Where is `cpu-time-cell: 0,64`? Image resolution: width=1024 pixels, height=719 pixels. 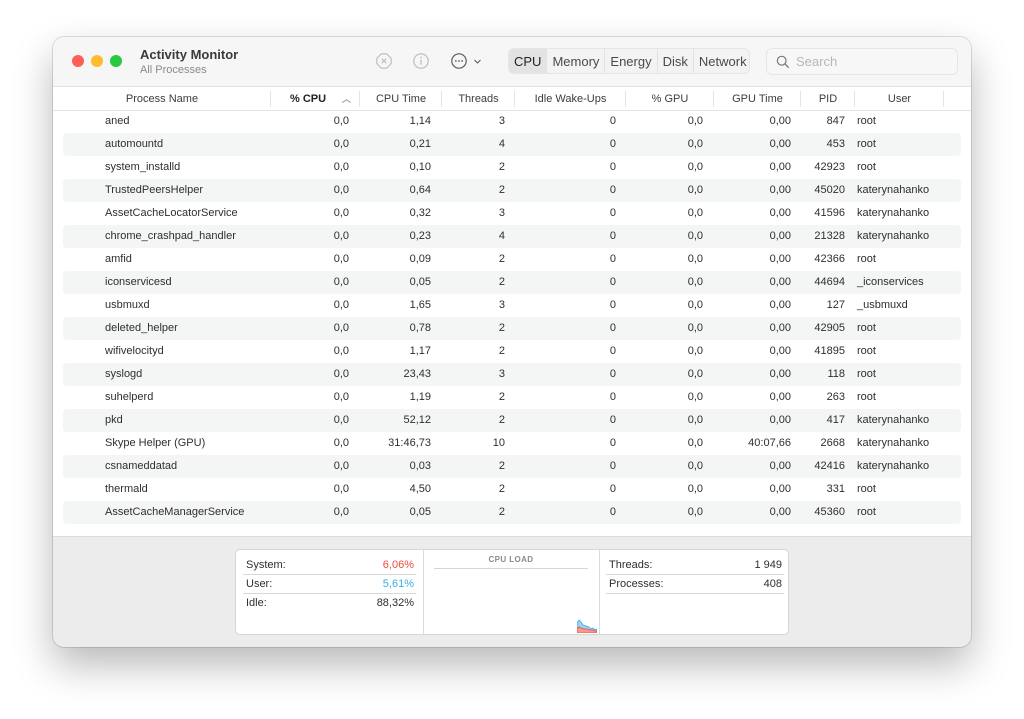
cpu-time-cell: 0,64 is located at coordinates (420, 190).